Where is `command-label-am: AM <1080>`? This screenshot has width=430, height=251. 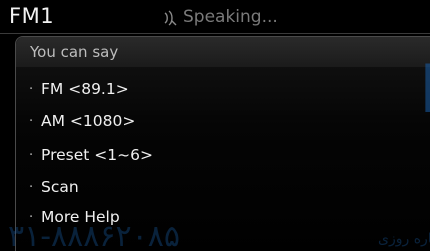
command-label-am: AM <1080> is located at coordinates (88, 121).